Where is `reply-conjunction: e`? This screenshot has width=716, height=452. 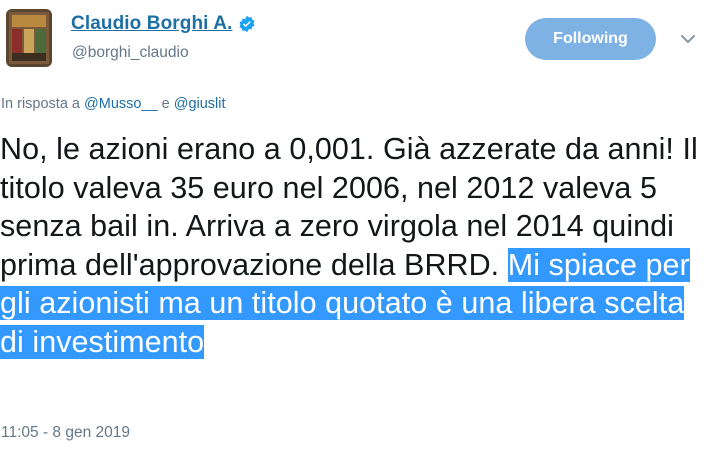
reply-conjunction: e is located at coordinates (165, 104).